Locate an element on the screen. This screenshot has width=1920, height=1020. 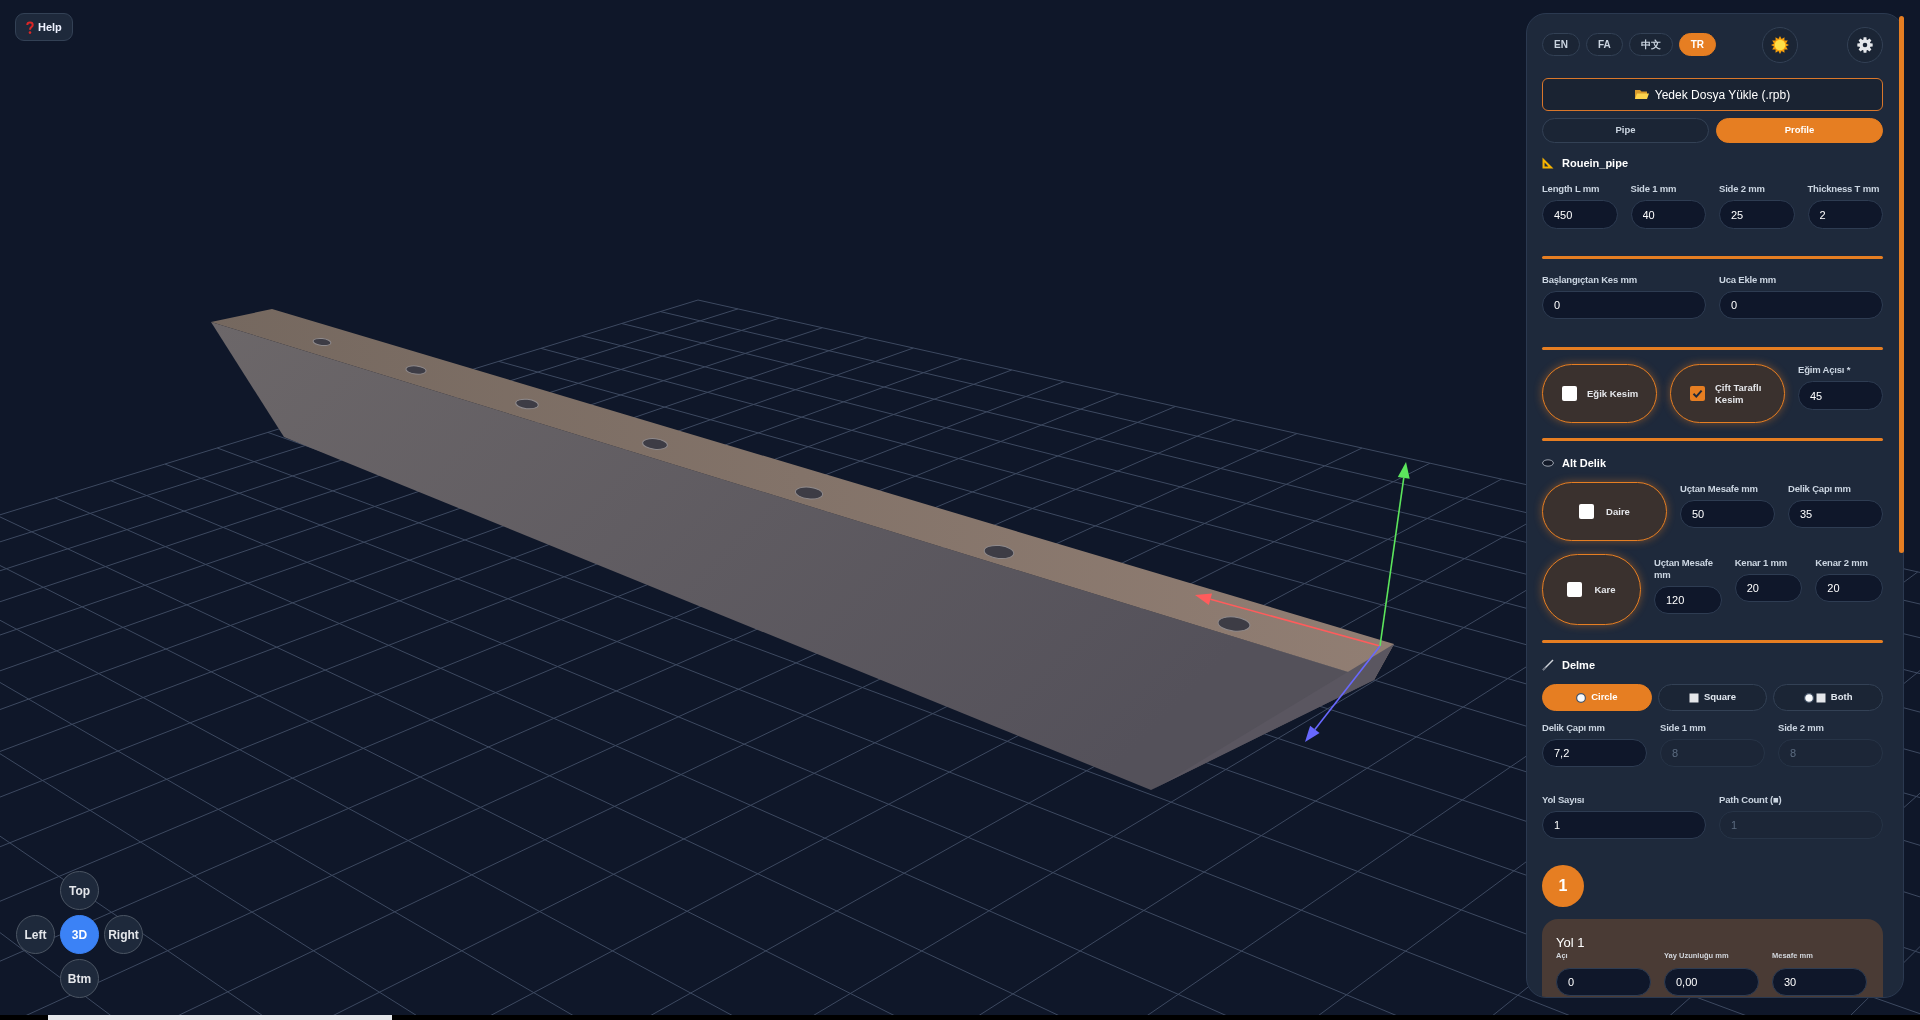
checkbox-option: Eğik Kesim is located at coordinates (1599, 393).